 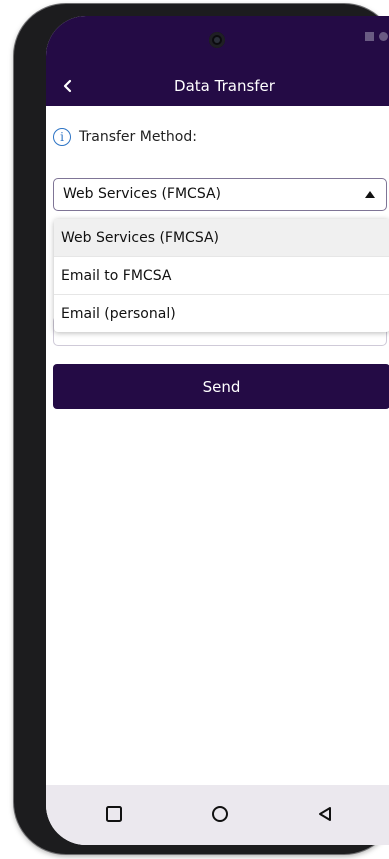 I want to click on transfer-method-selected-value: Web Services (FMCSA), so click(x=142, y=194).